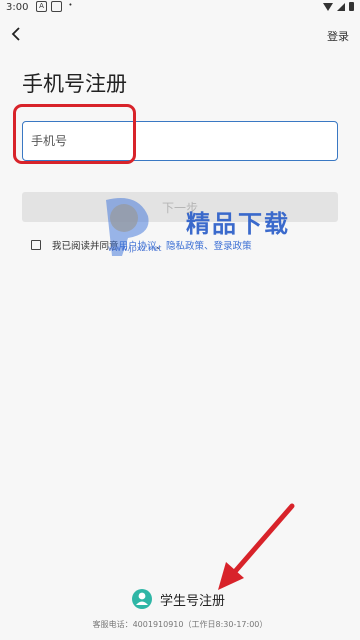 This screenshot has height=640, width=360. Describe the element at coordinates (41, 6) in the screenshot. I see `sim-icon: A` at that location.